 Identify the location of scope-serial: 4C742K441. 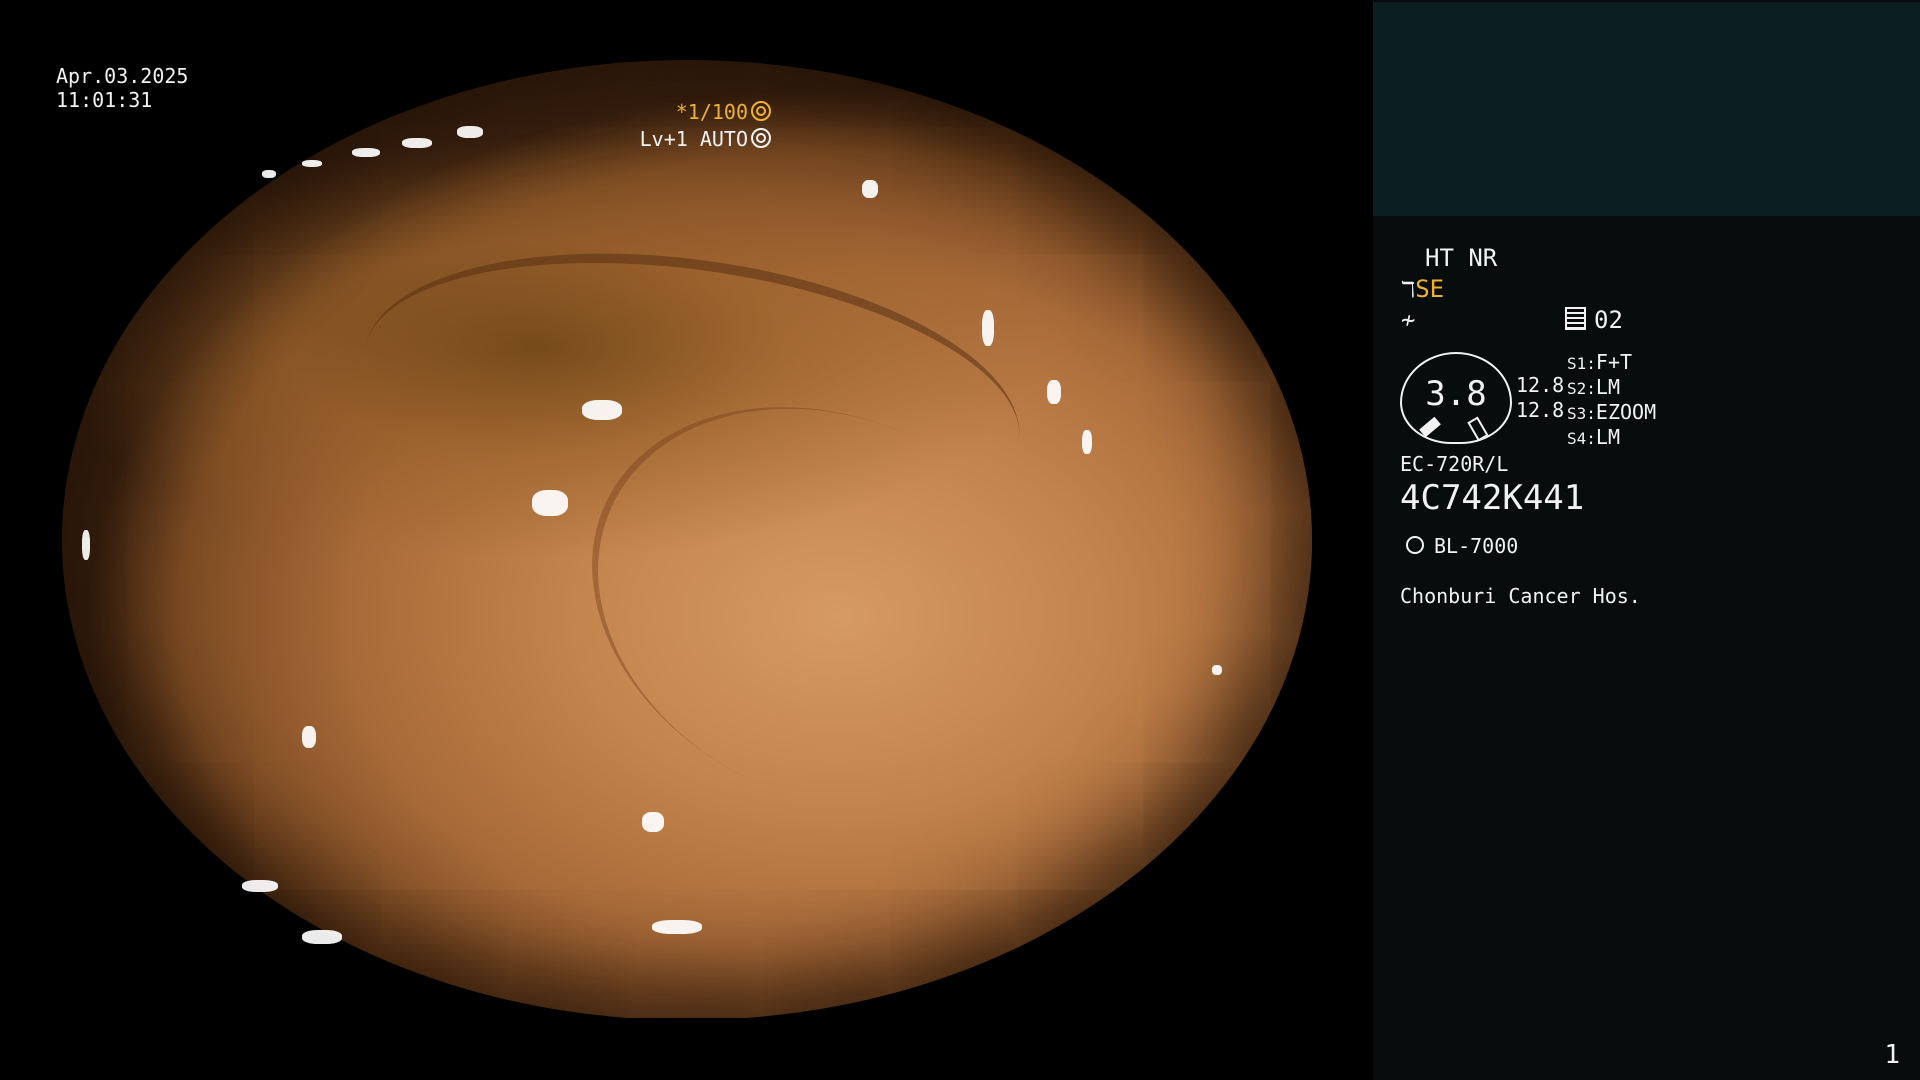
(1492, 498).